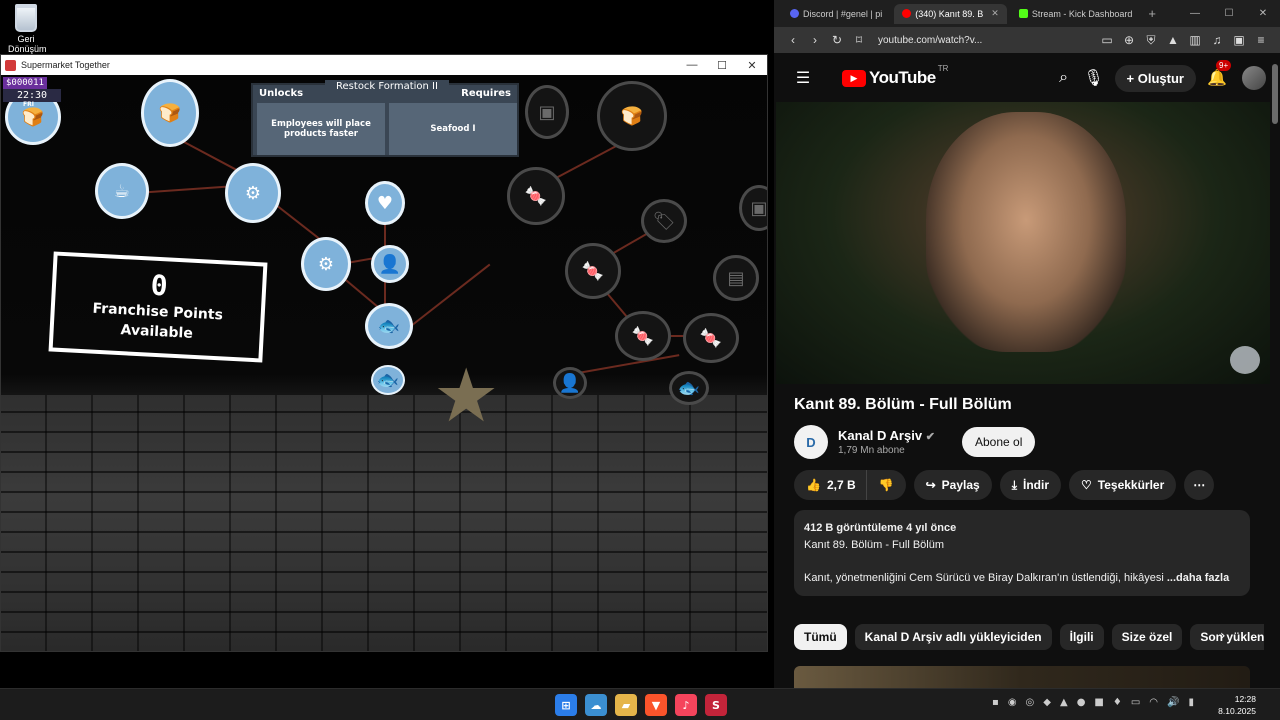 This screenshot has height=720, width=1280. I want to click on tray-app-icon: ●, so click(1081, 702).